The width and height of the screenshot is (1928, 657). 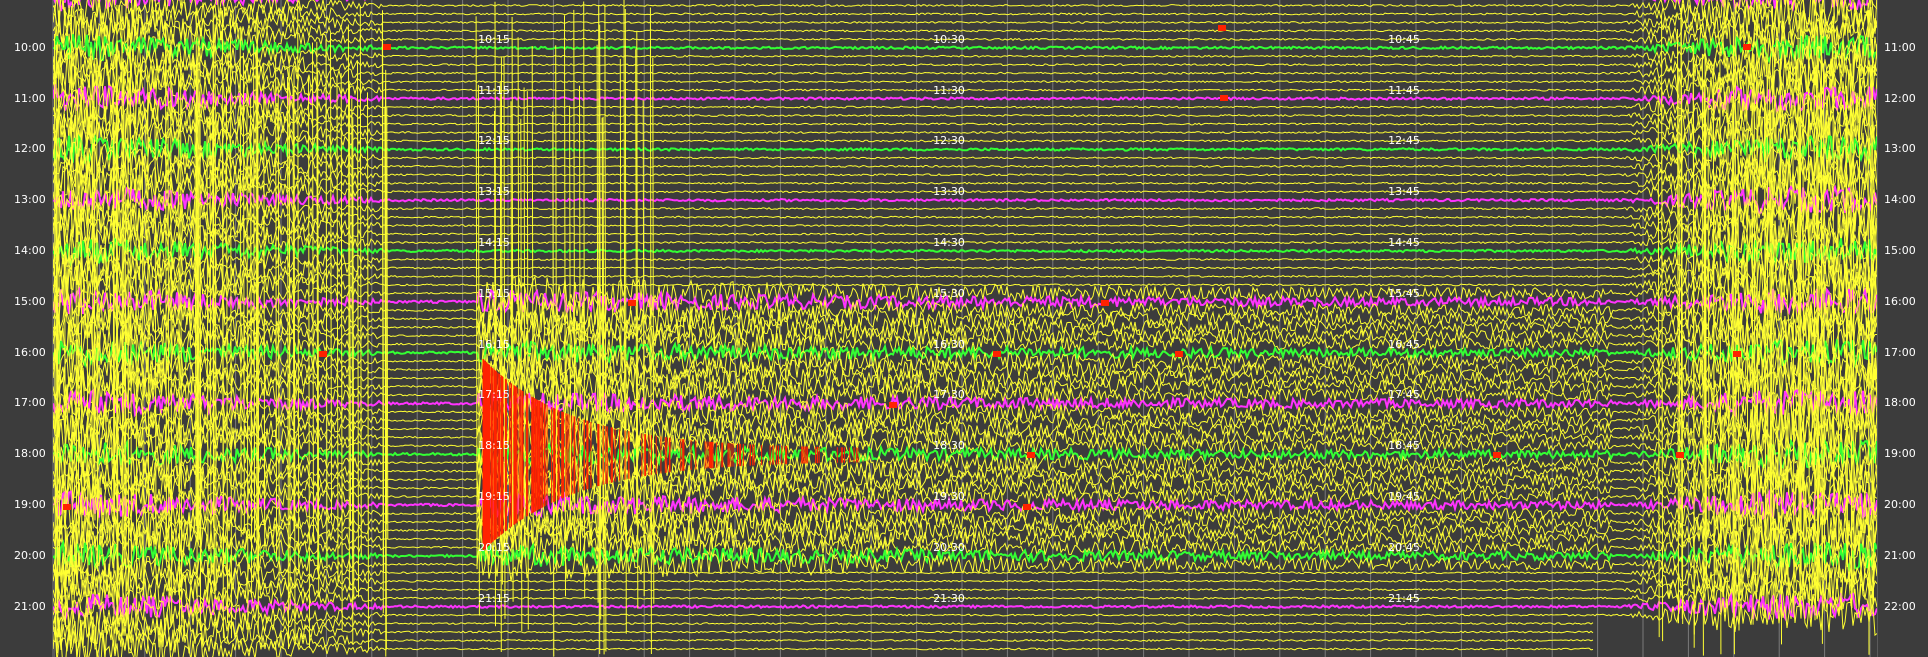 I want to click on right-hour-label: 14:00, so click(x=1900, y=200).